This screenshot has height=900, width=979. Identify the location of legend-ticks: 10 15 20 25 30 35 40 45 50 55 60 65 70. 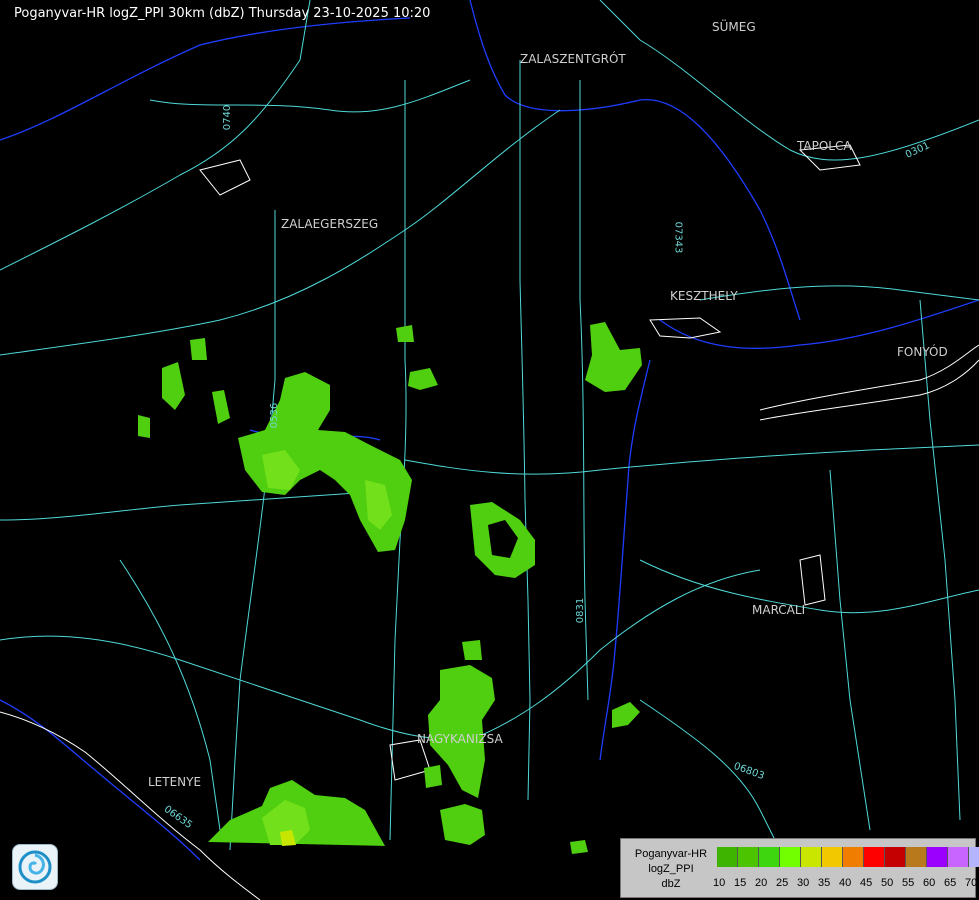
(846, 883).